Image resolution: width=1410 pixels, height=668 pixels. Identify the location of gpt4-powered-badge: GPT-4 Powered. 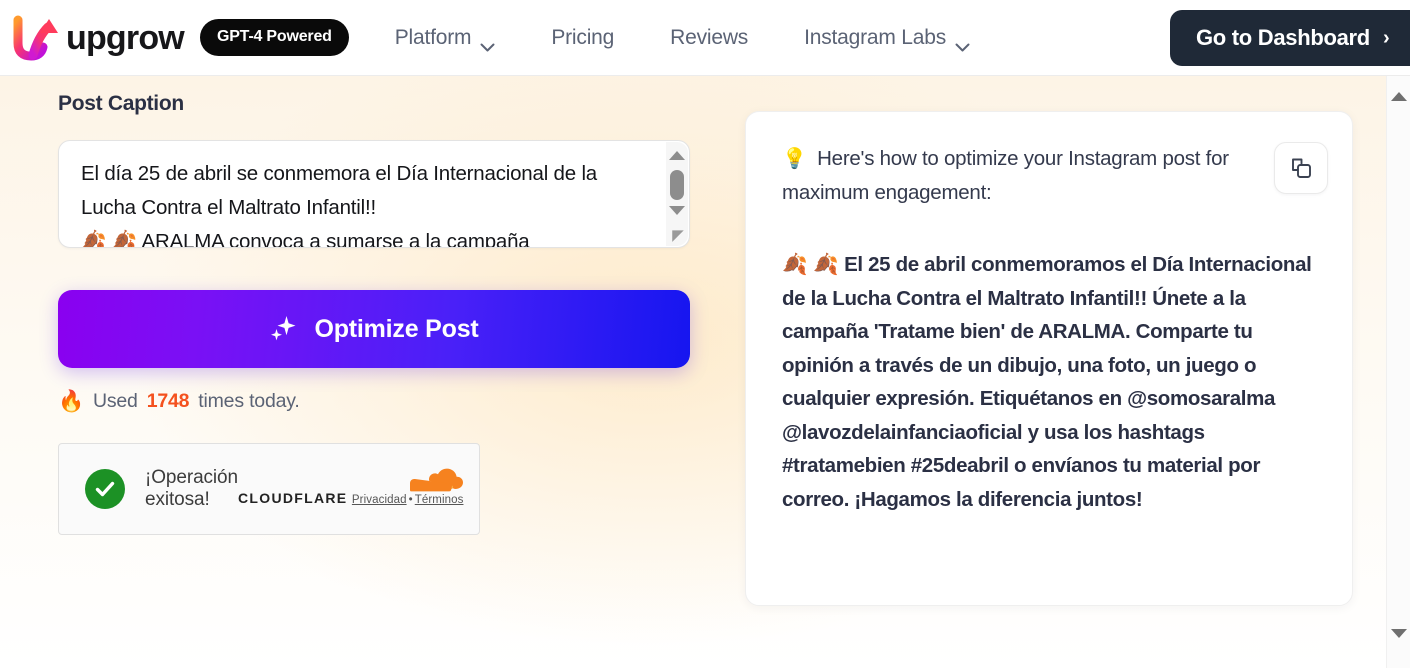
(274, 37).